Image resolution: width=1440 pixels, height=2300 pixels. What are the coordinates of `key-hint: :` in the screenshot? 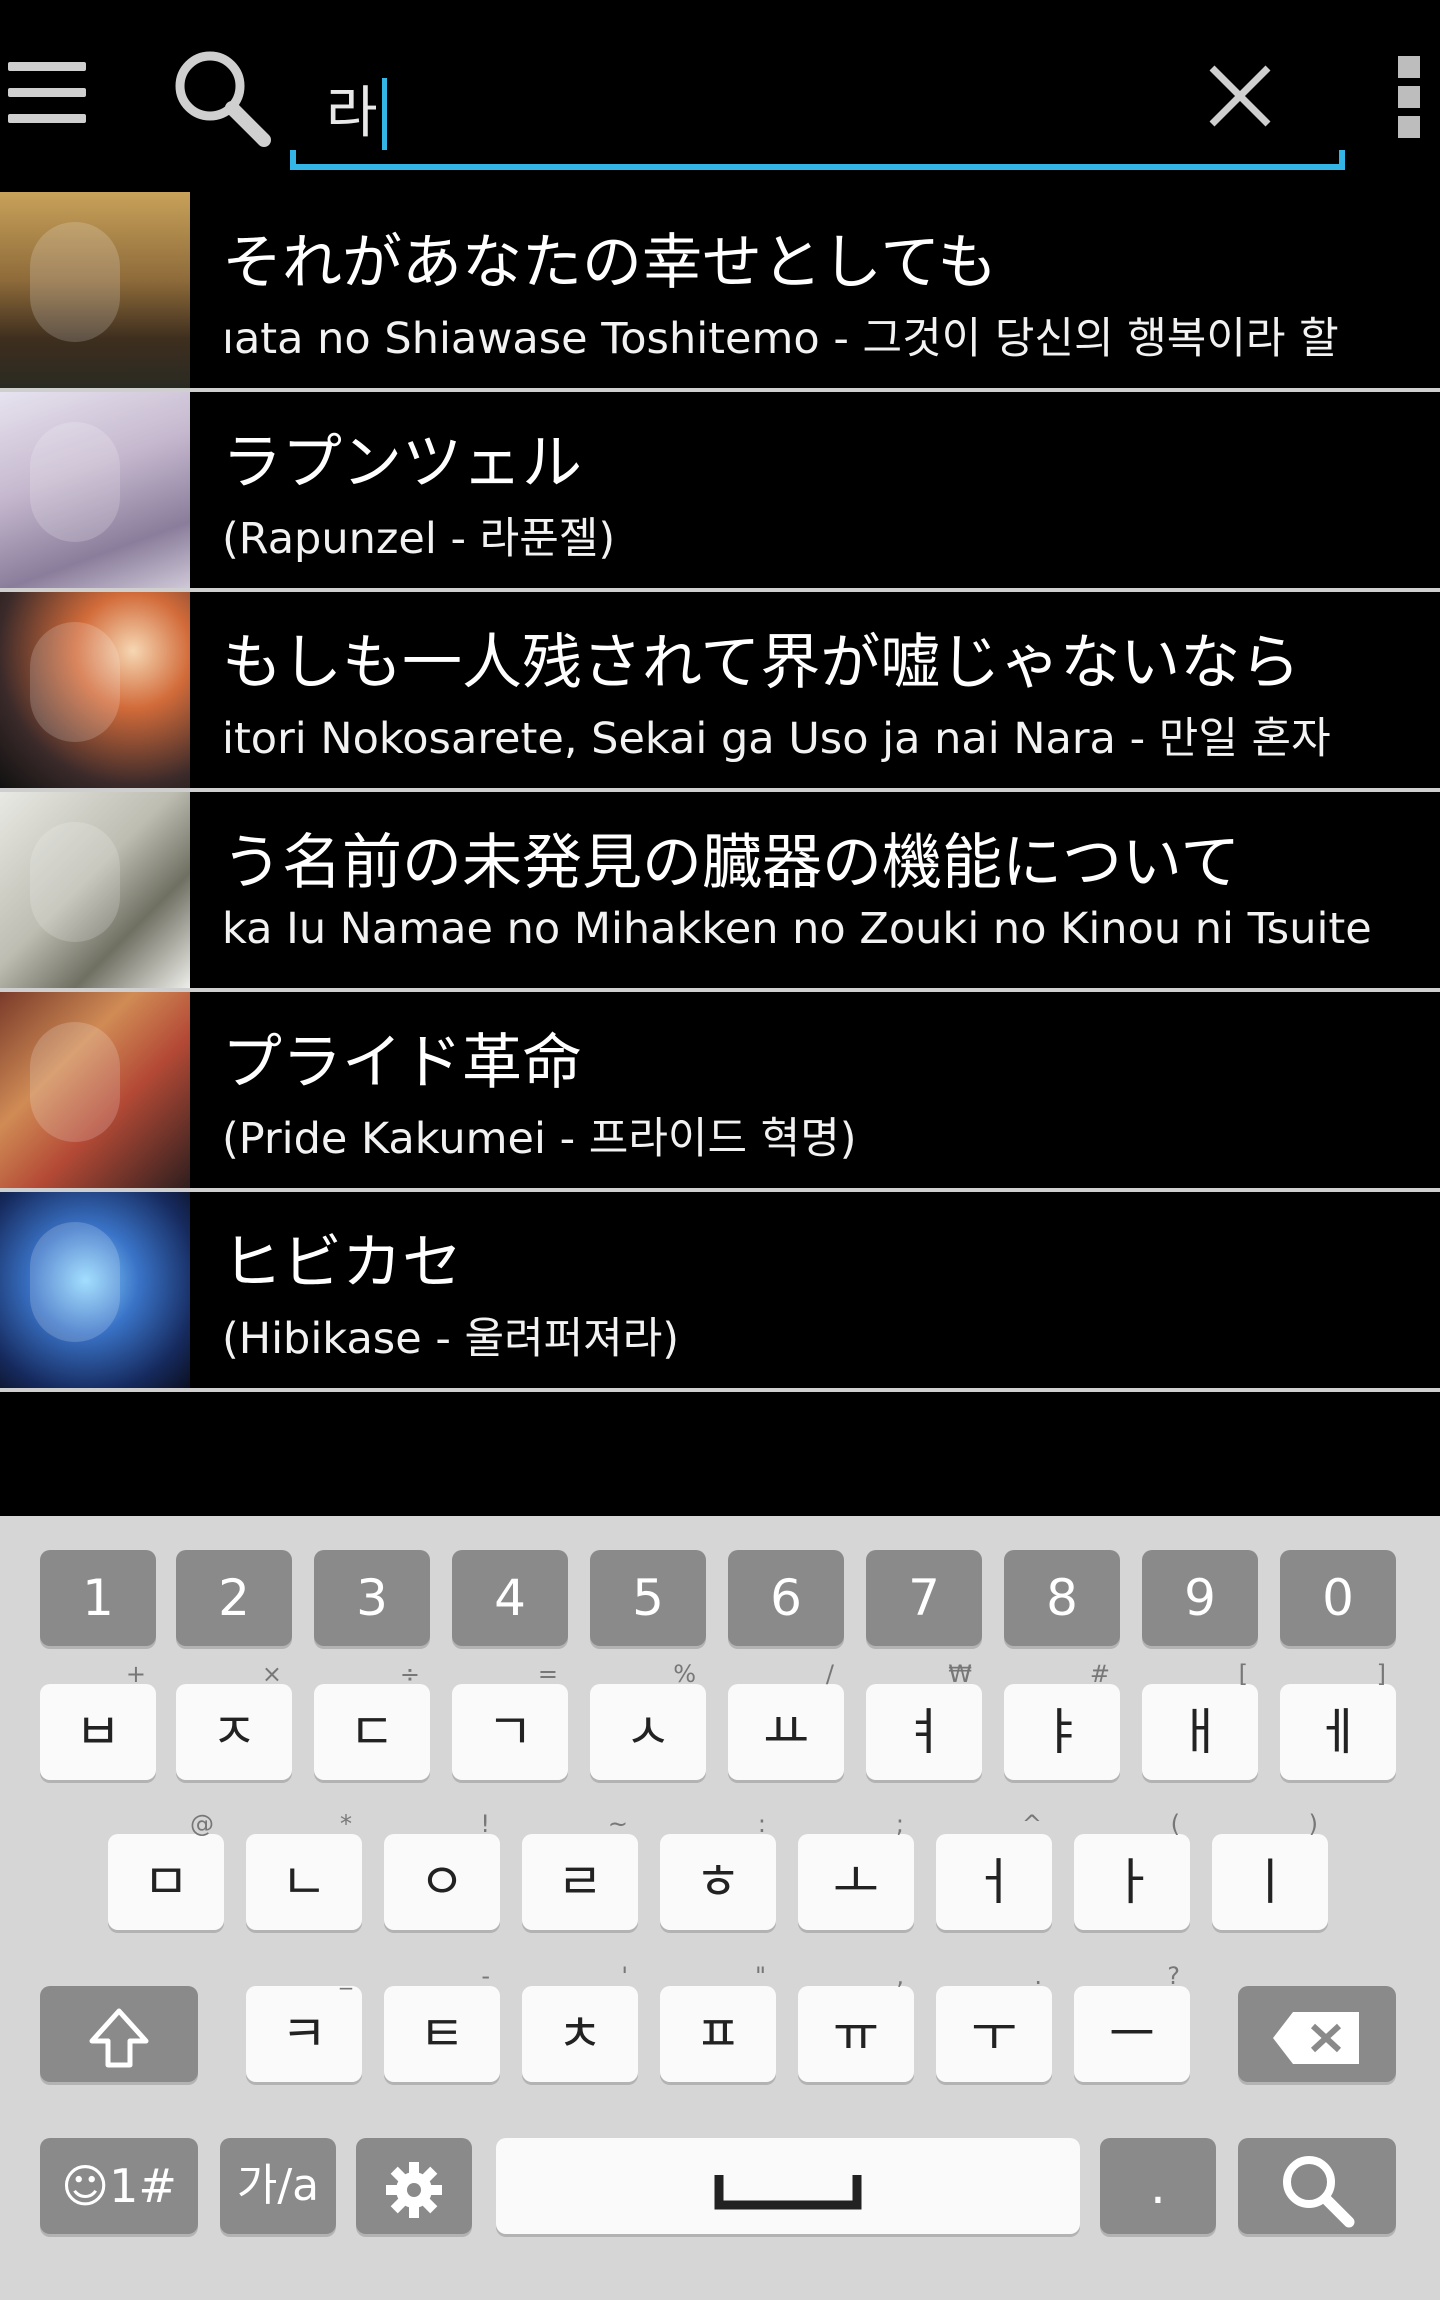 It's located at (761, 1824).